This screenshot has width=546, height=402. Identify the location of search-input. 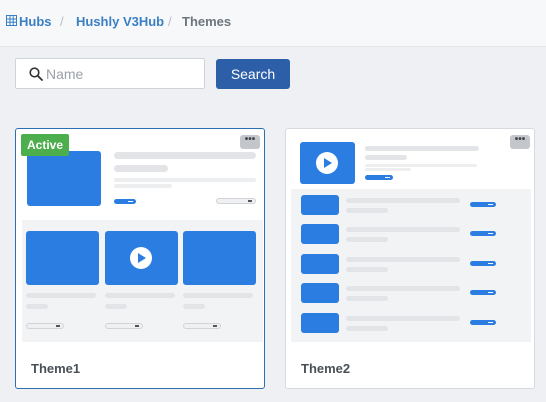
(123, 73).